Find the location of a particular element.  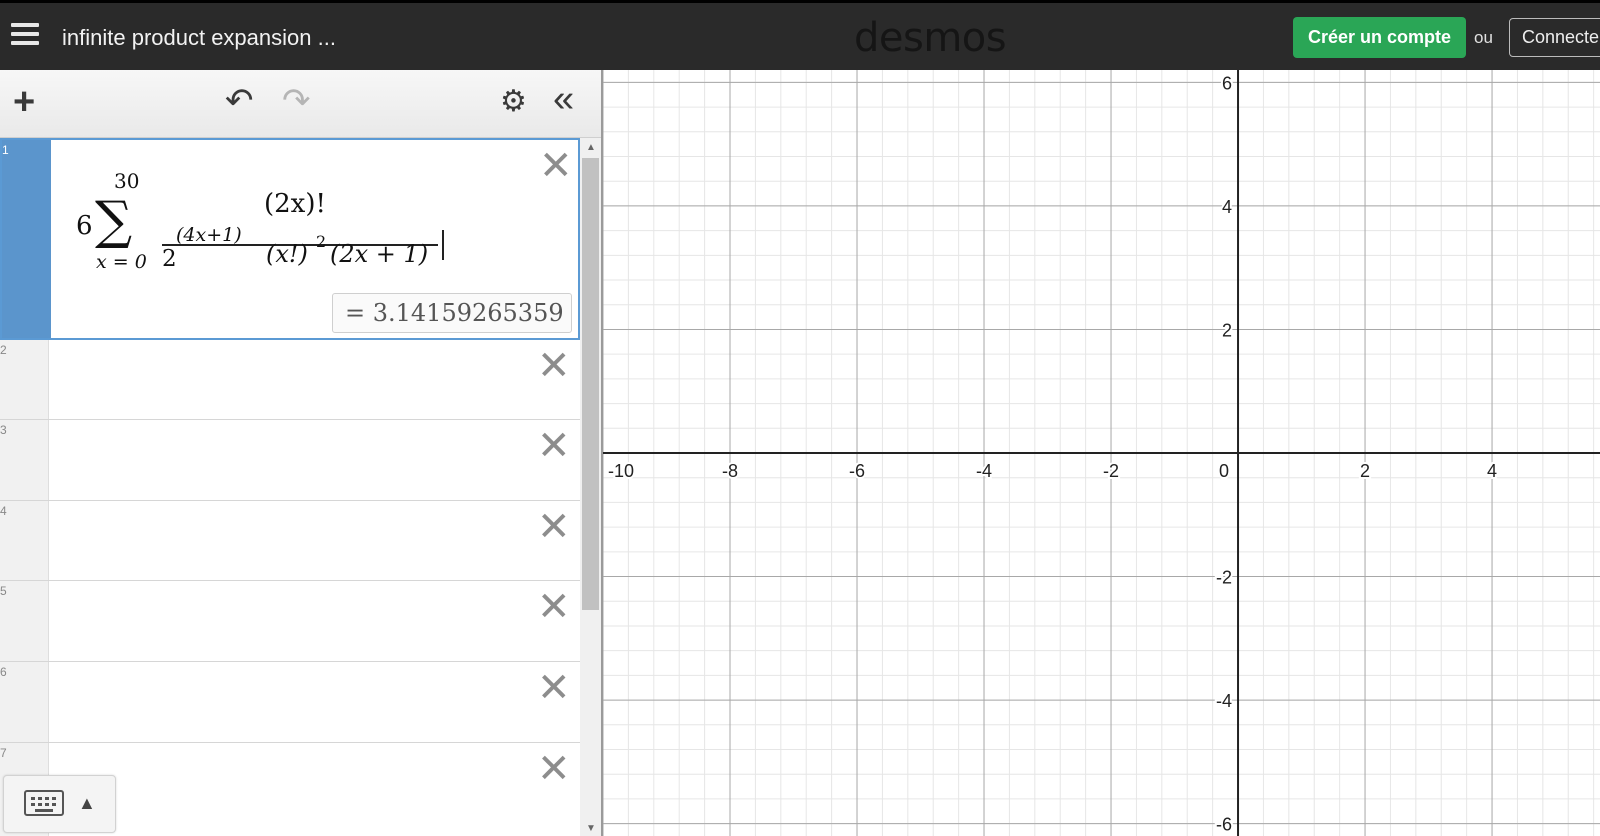

x-tick-label: -8 is located at coordinates (730, 471).